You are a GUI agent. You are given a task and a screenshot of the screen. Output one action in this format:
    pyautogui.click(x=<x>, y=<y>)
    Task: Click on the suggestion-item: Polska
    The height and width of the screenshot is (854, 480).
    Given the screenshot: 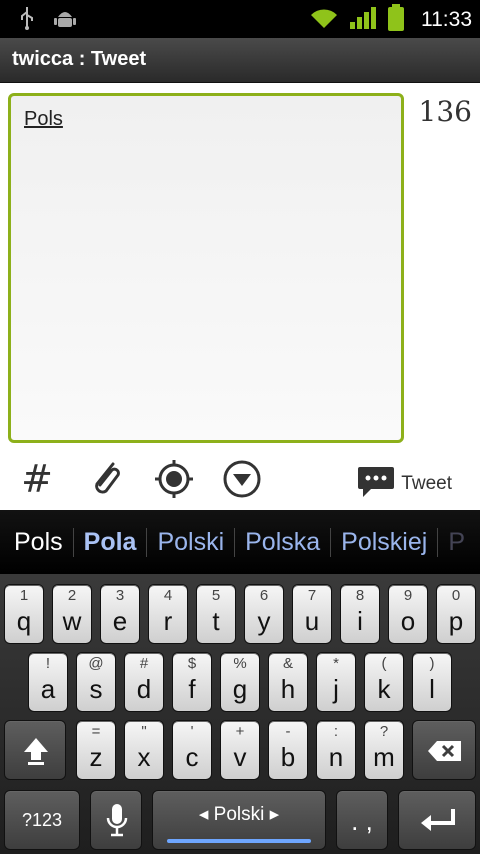 What is the action you would take?
    pyautogui.click(x=283, y=542)
    